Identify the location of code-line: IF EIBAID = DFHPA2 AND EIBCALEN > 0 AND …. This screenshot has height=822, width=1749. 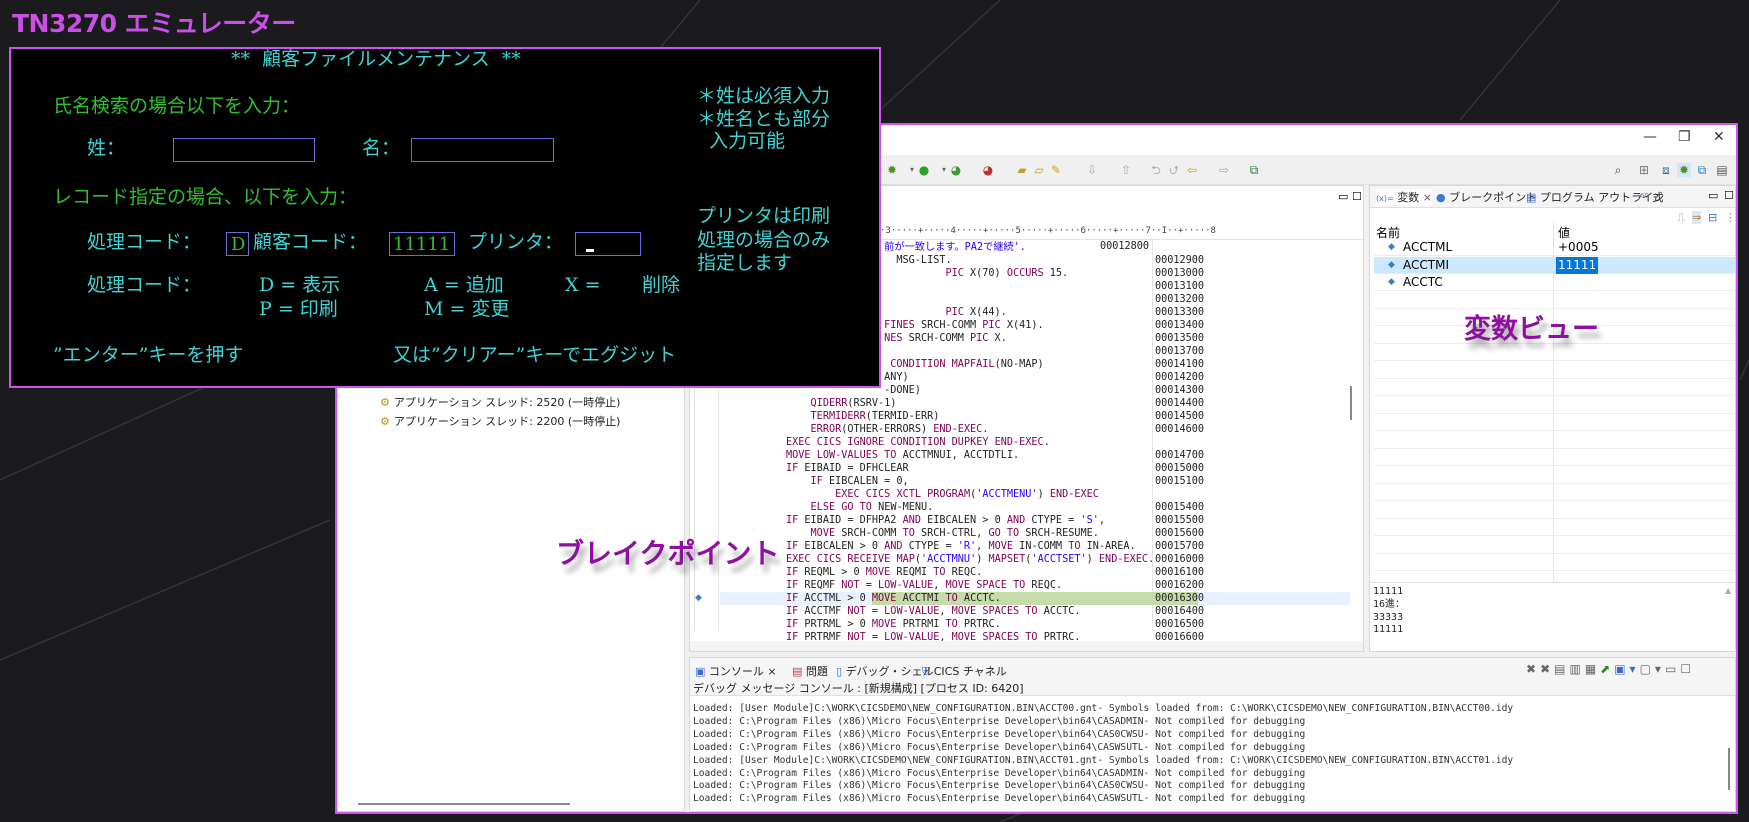
(945, 520).